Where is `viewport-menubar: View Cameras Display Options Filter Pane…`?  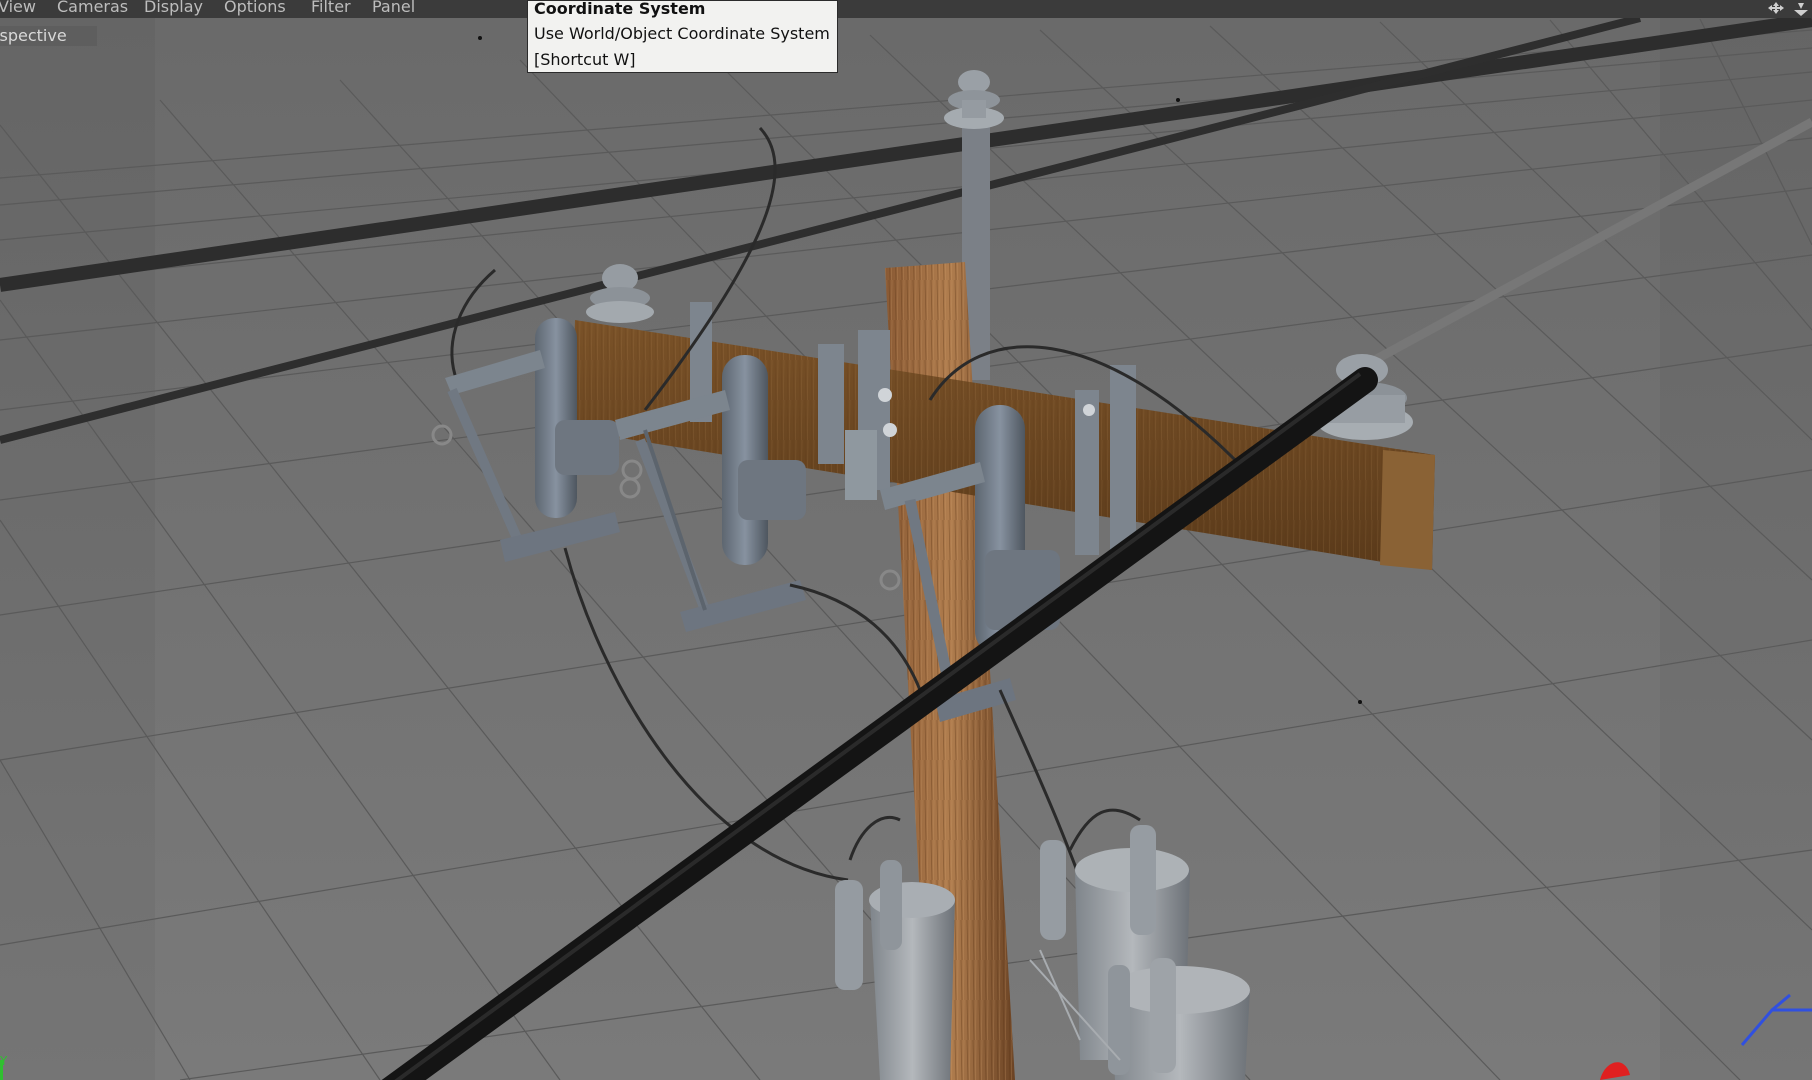 viewport-menubar: View Cameras Display Options Filter Pane… is located at coordinates (906, 9).